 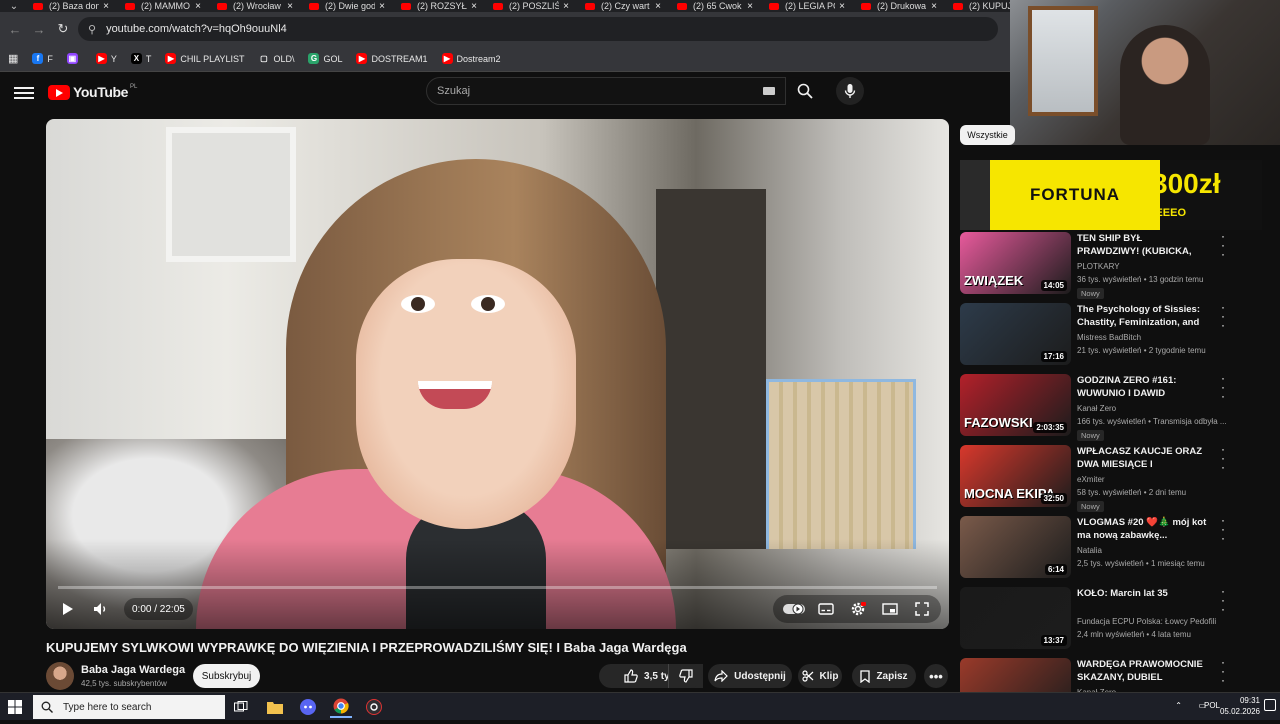 I want to click on settings-button, so click(x=858, y=609).